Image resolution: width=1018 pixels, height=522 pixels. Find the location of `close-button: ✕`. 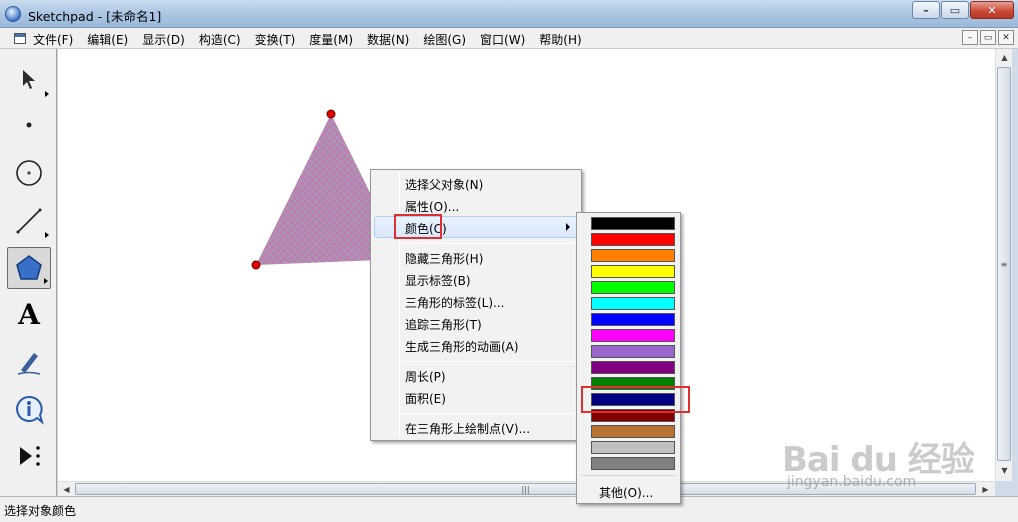

close-button: ✕ is located at coordinates (992, 10).